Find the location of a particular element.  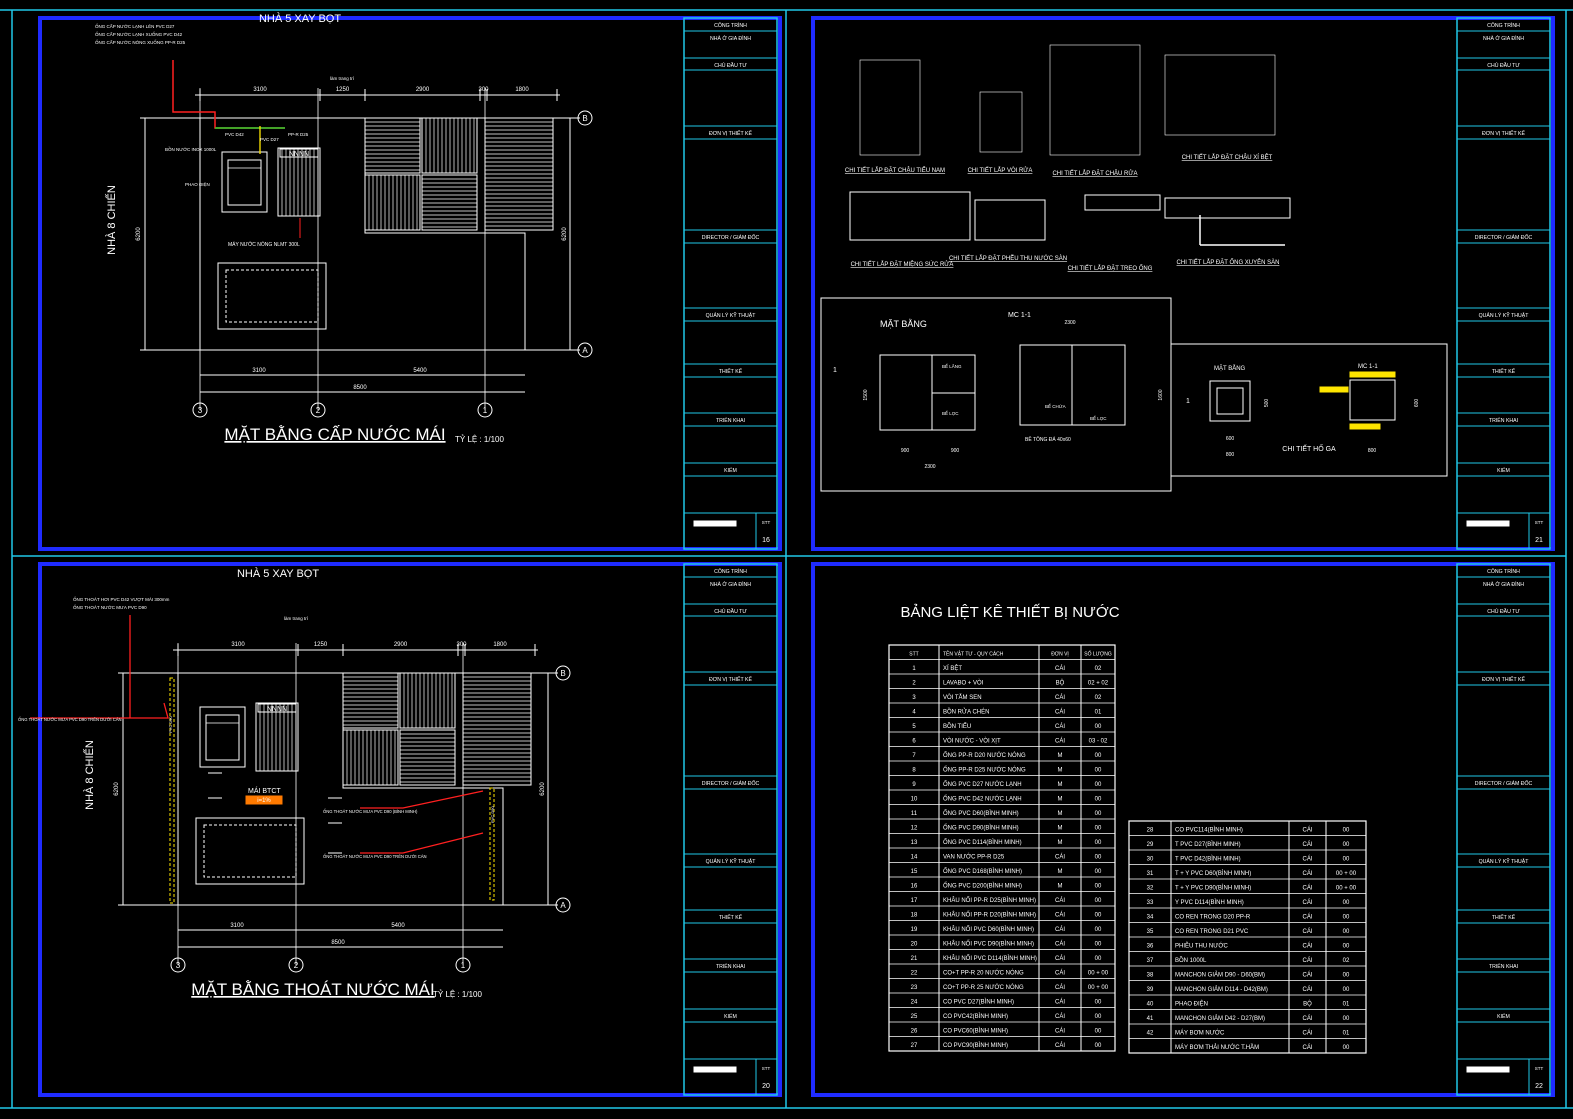

table-cell: CO PVC90(BÌNH MINH) is located at coordinates (975, 1045).